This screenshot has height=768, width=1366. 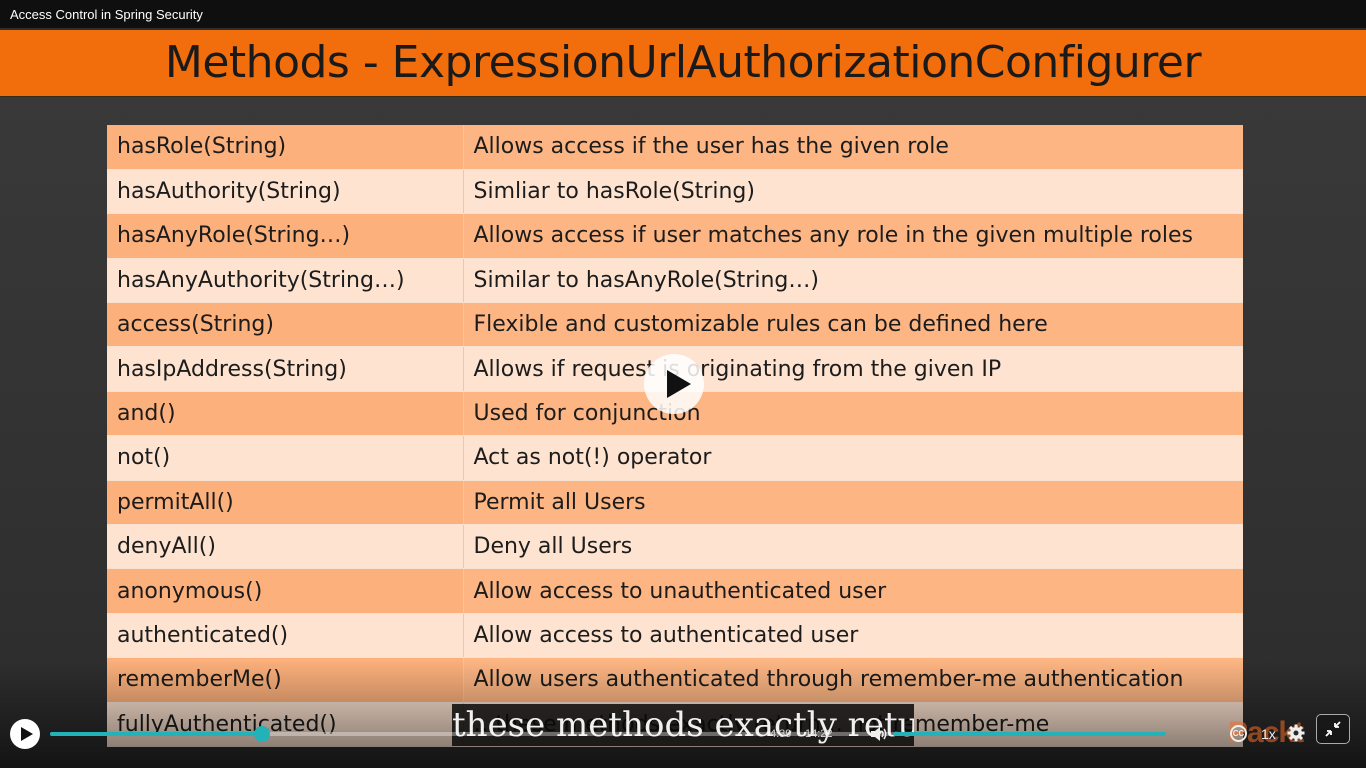 What do you see at coordinates (853, 503) in the screenshot?
I see `method-description-cell: Permit all Users` at bounding box center [853, 503].